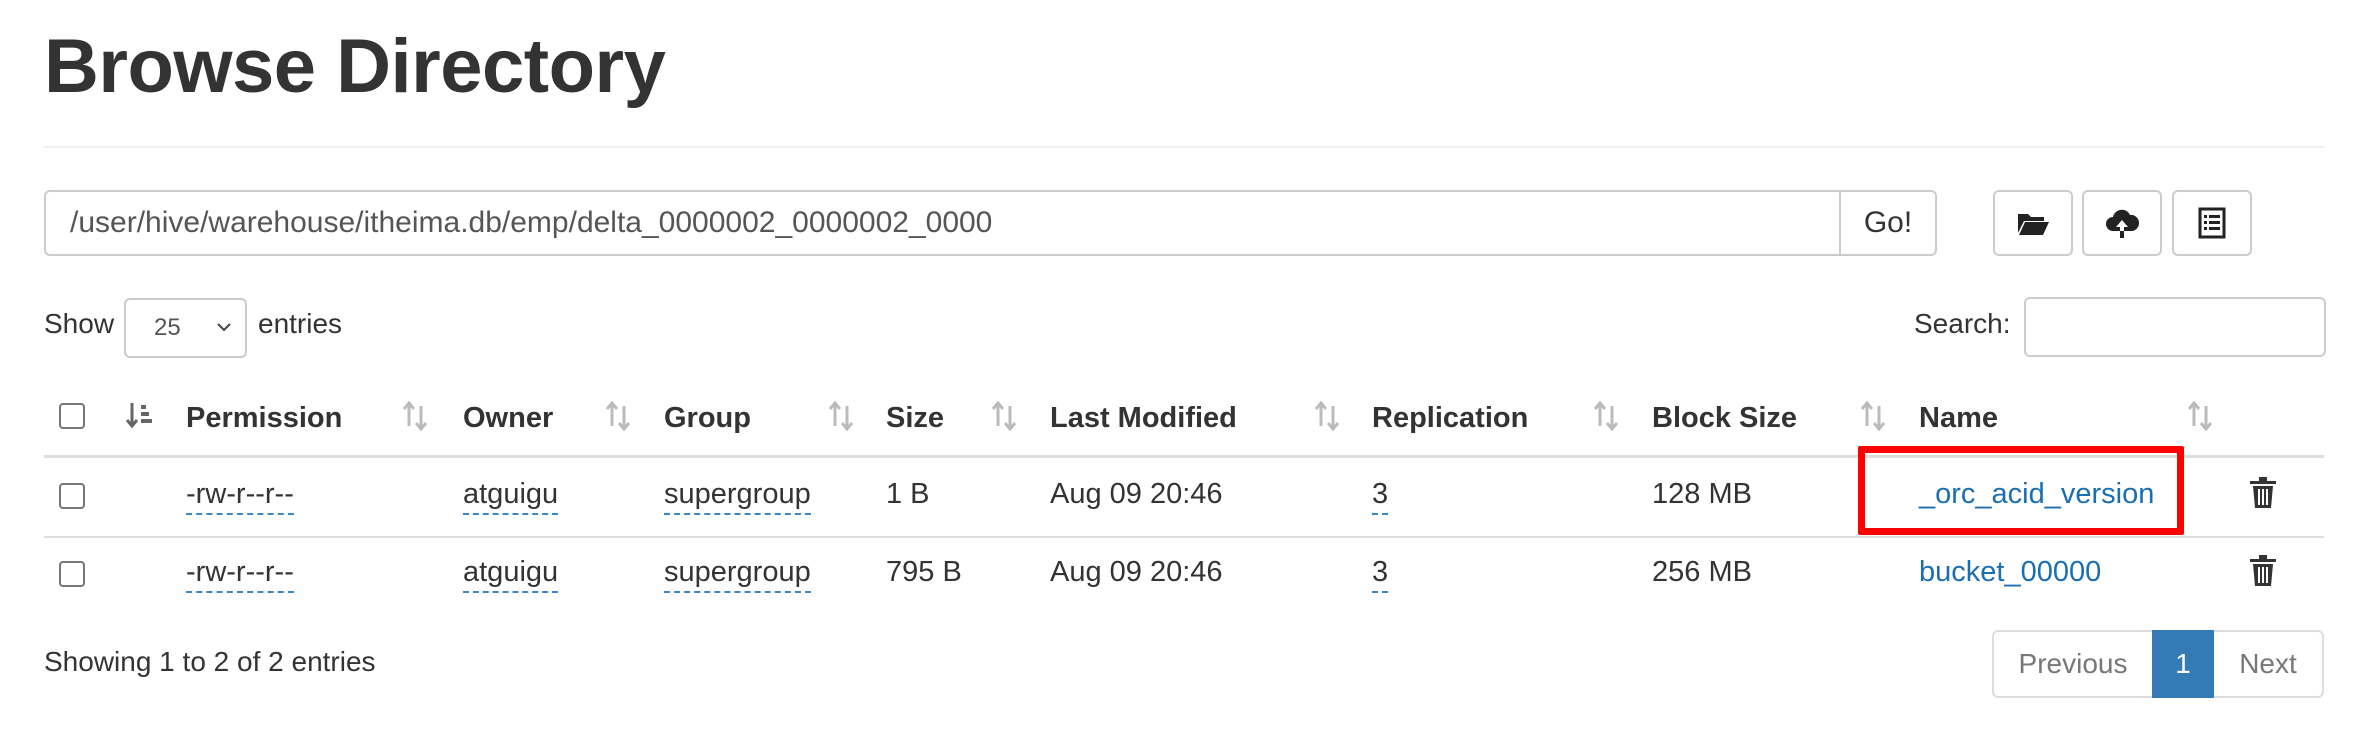  I want to click on select-all-checkbox, so click(72, 416).